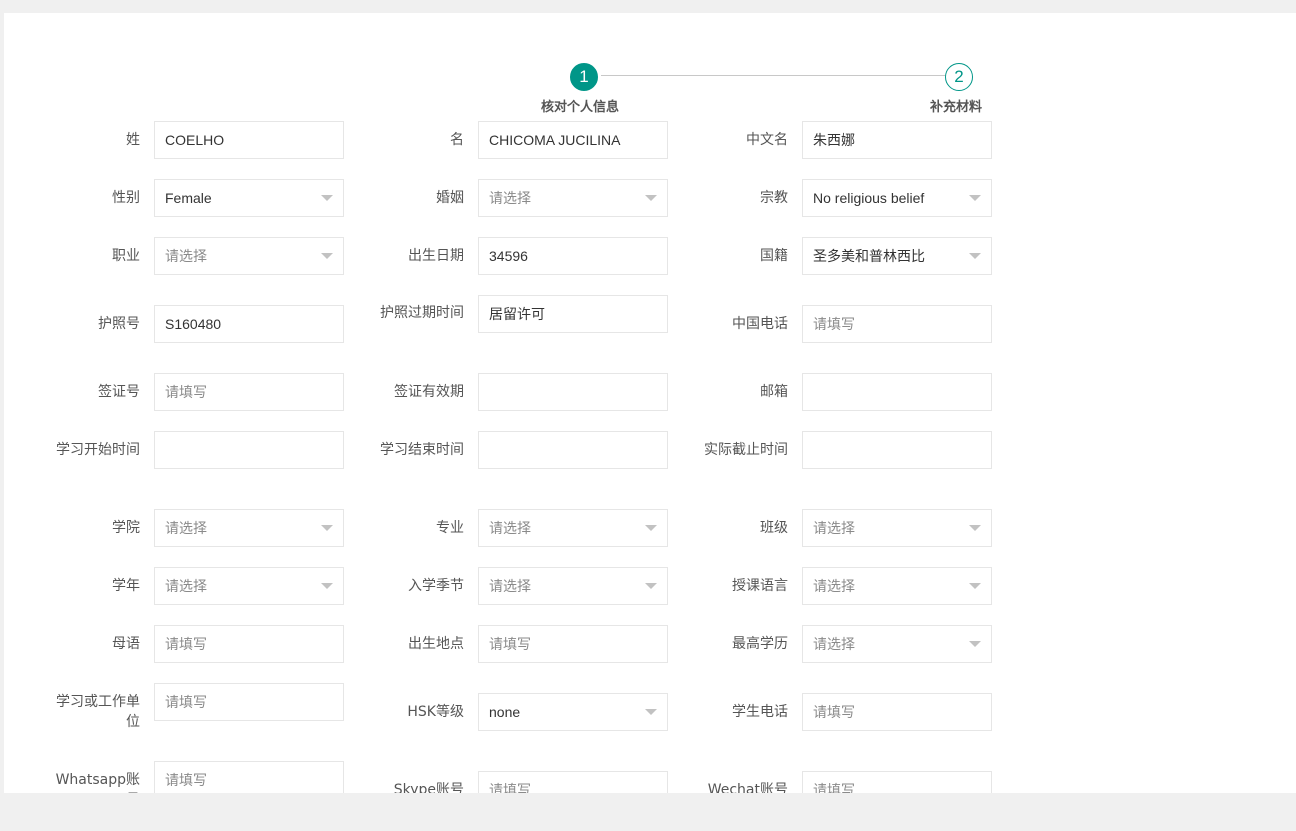 Image resolution: width=1296 pixels, height=831 pixels. I want to click on school-year-label: 学年, so click(126, 586).